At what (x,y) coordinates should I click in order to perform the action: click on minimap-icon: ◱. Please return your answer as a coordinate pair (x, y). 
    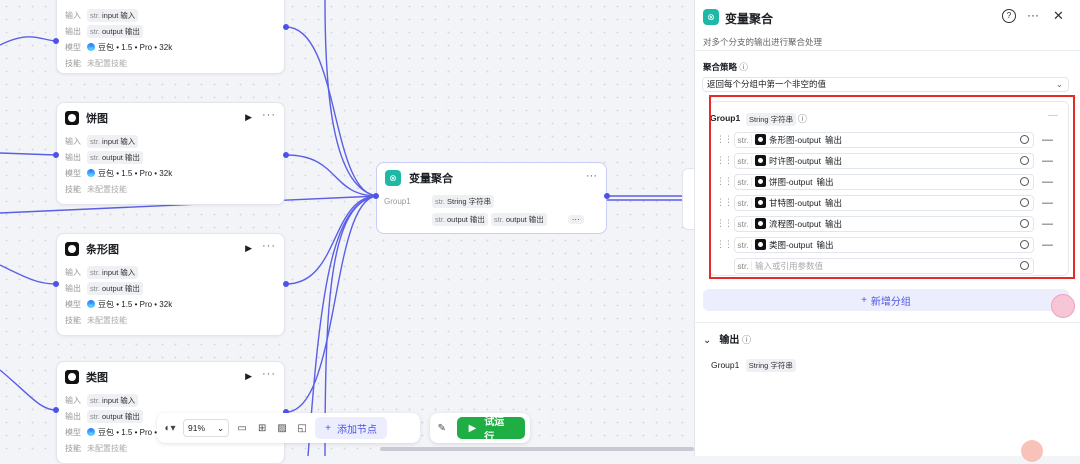
    Looking at the image, I should click on (302, 428).